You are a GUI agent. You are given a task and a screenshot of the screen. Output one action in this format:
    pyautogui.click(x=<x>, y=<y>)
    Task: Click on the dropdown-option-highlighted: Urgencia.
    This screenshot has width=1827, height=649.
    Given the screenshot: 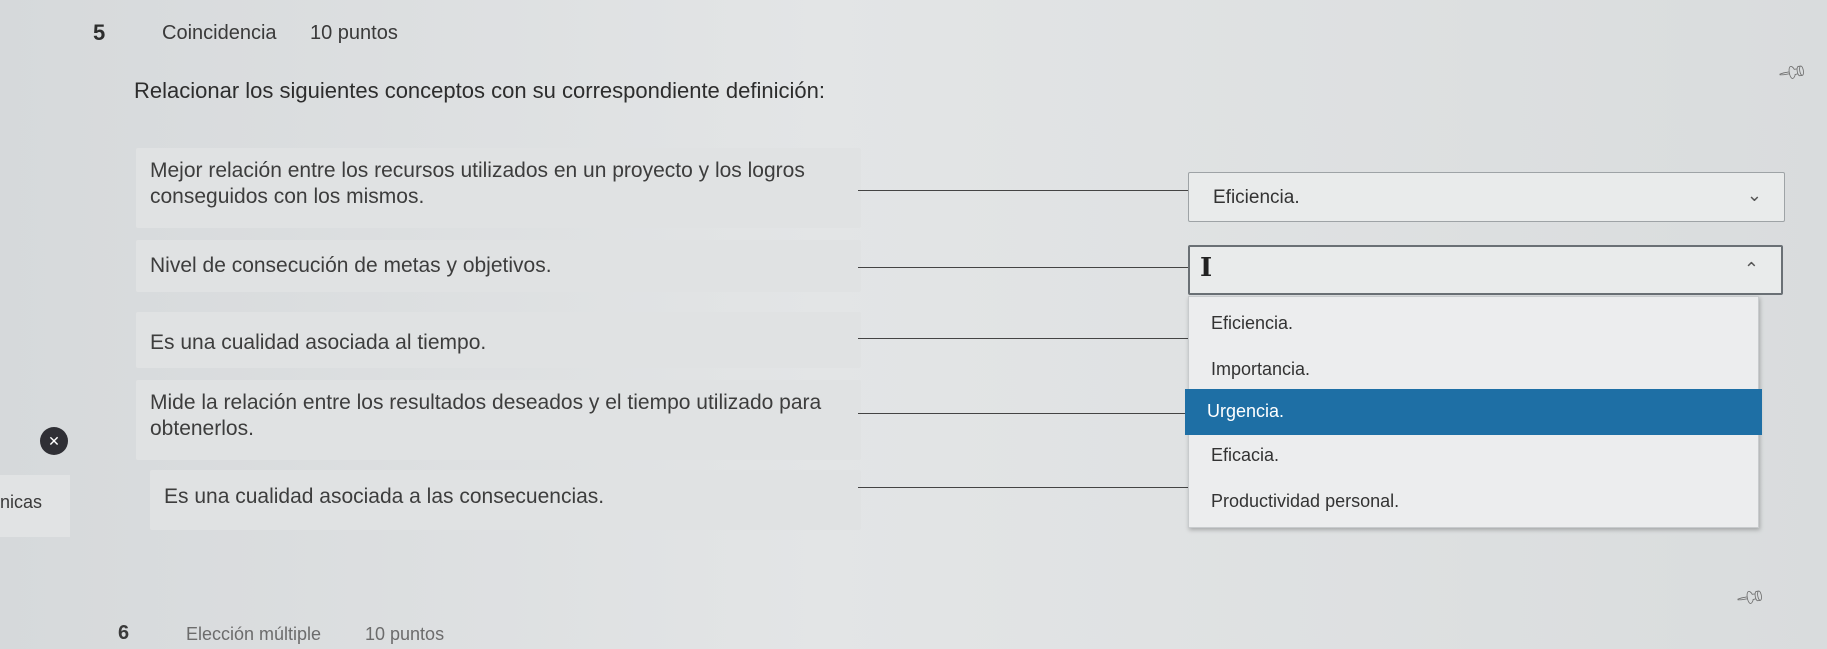 What is the action you would take?
    pyautogui.click(x=1473, y=412)
    